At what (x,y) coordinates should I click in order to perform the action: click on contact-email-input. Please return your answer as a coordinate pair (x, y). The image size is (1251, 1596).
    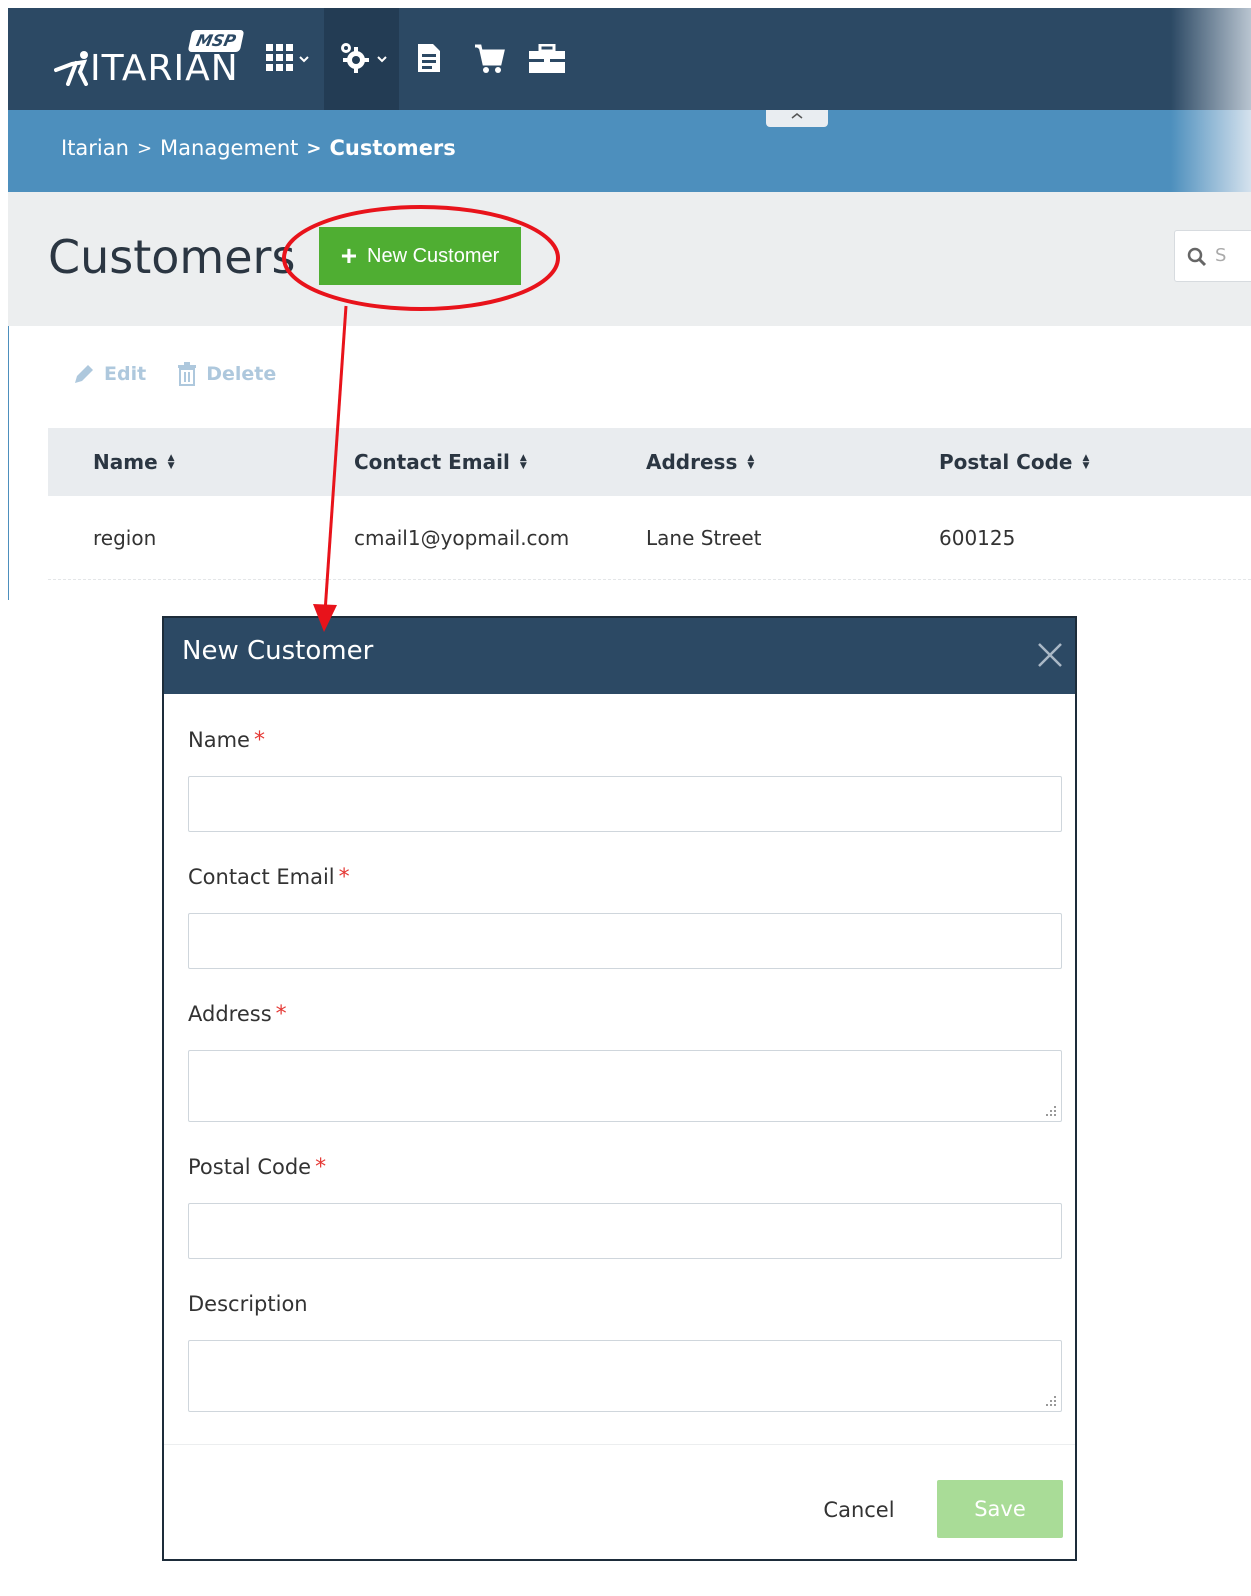
    Looking at the image, I should click on (625, 941).